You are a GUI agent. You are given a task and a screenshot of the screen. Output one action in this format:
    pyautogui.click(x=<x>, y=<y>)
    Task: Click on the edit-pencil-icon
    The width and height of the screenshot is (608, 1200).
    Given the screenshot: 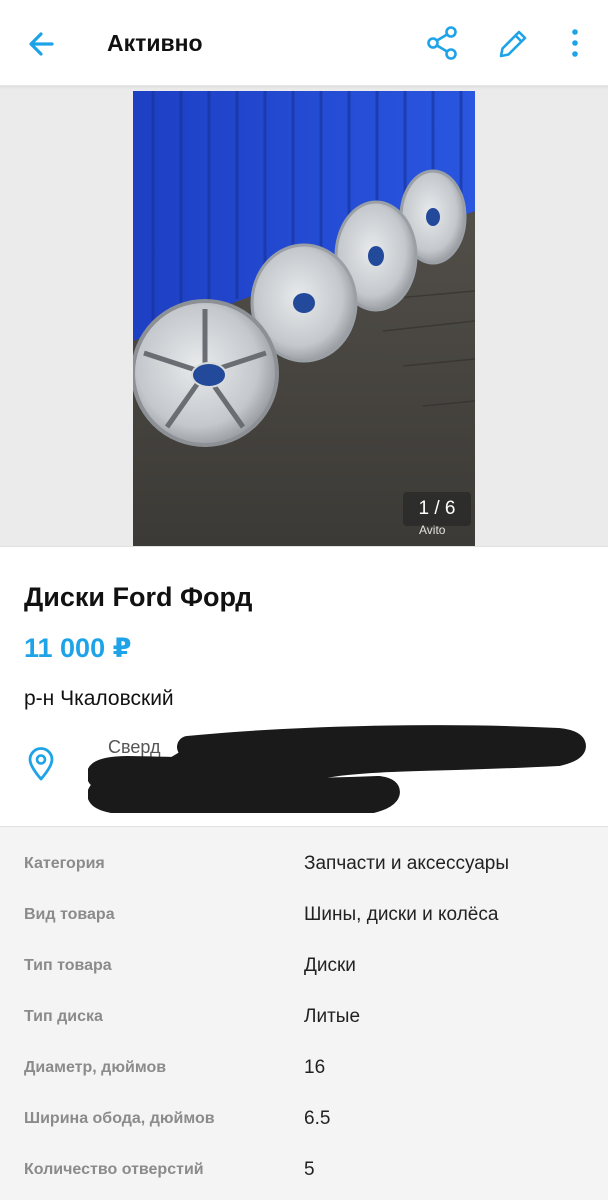 What is the action you would take?
    pyautogui.click(x=513, y=44)
    